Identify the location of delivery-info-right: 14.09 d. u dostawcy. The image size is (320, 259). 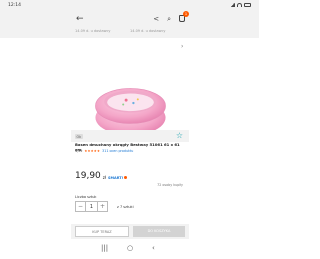
(148, 31).